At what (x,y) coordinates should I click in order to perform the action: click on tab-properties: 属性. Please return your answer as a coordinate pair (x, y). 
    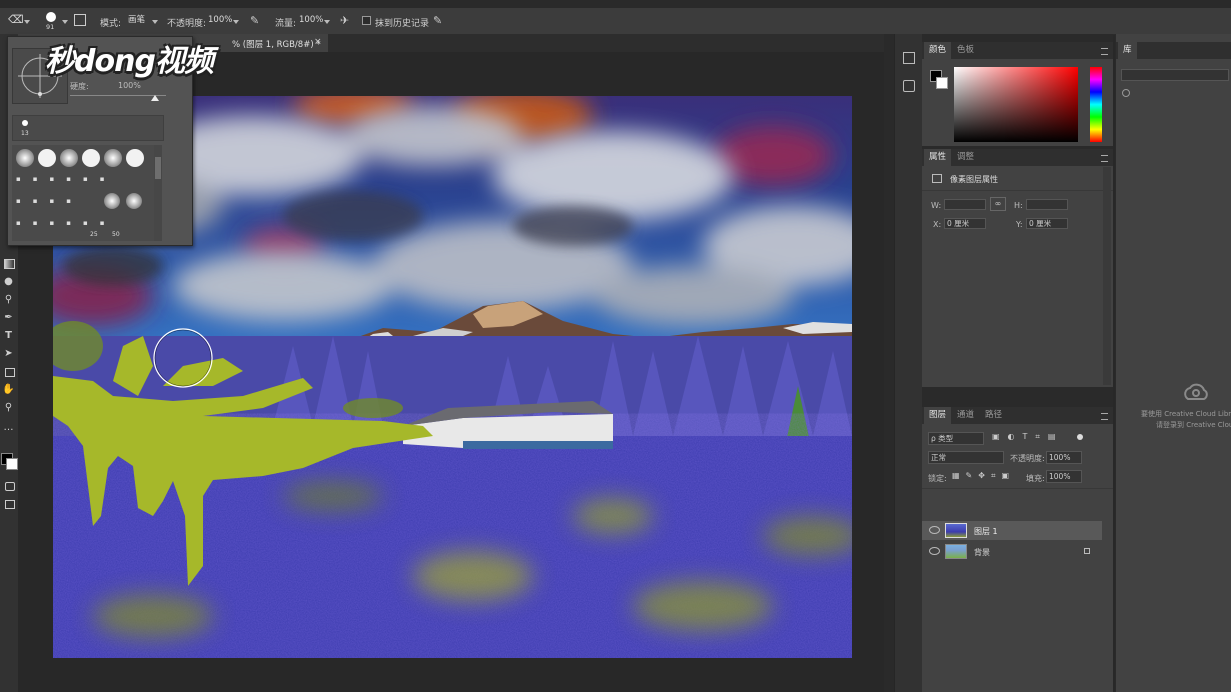
    Looking at the image, I should click on (938, 157).